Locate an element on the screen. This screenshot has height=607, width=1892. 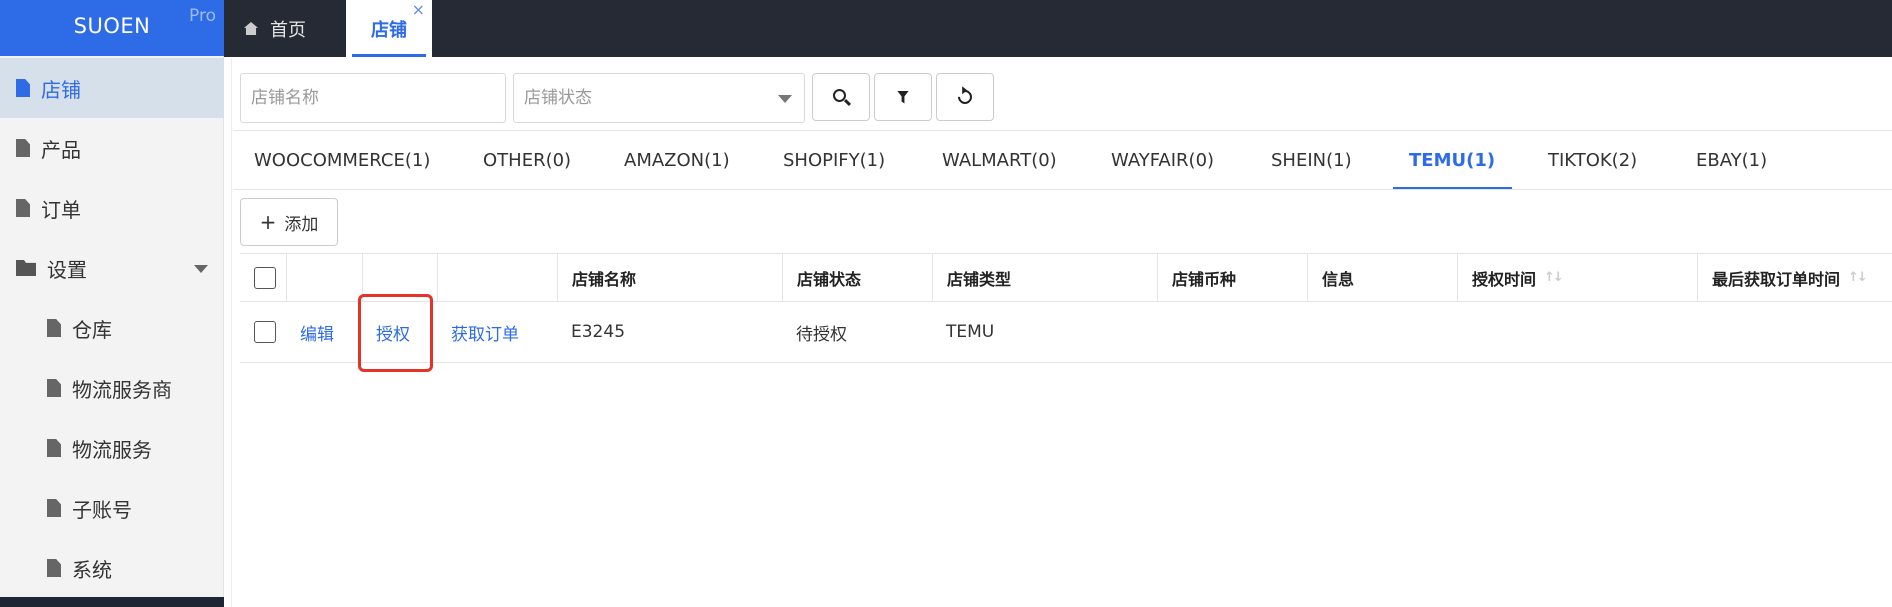
shop-status-input is located at coordinates (664, 98).